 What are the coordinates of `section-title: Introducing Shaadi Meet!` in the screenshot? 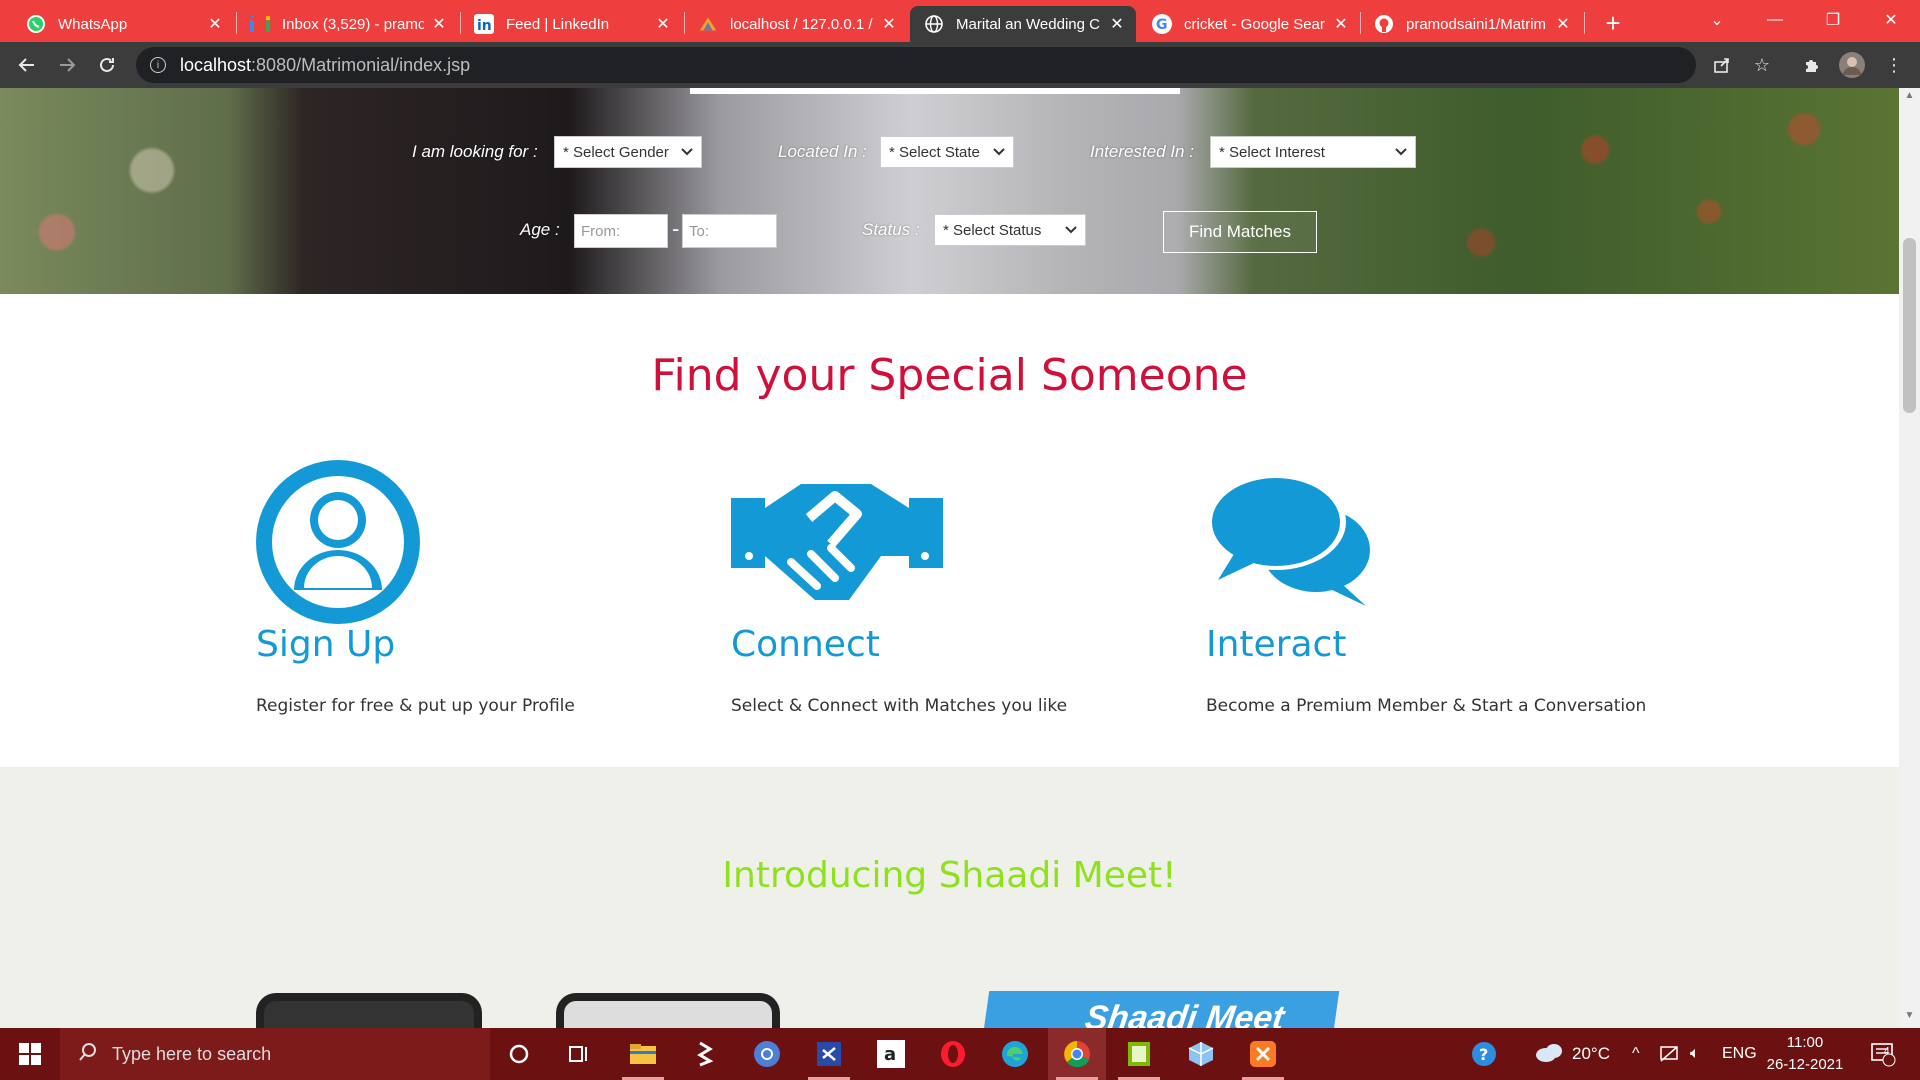 It's located at (949, 875).